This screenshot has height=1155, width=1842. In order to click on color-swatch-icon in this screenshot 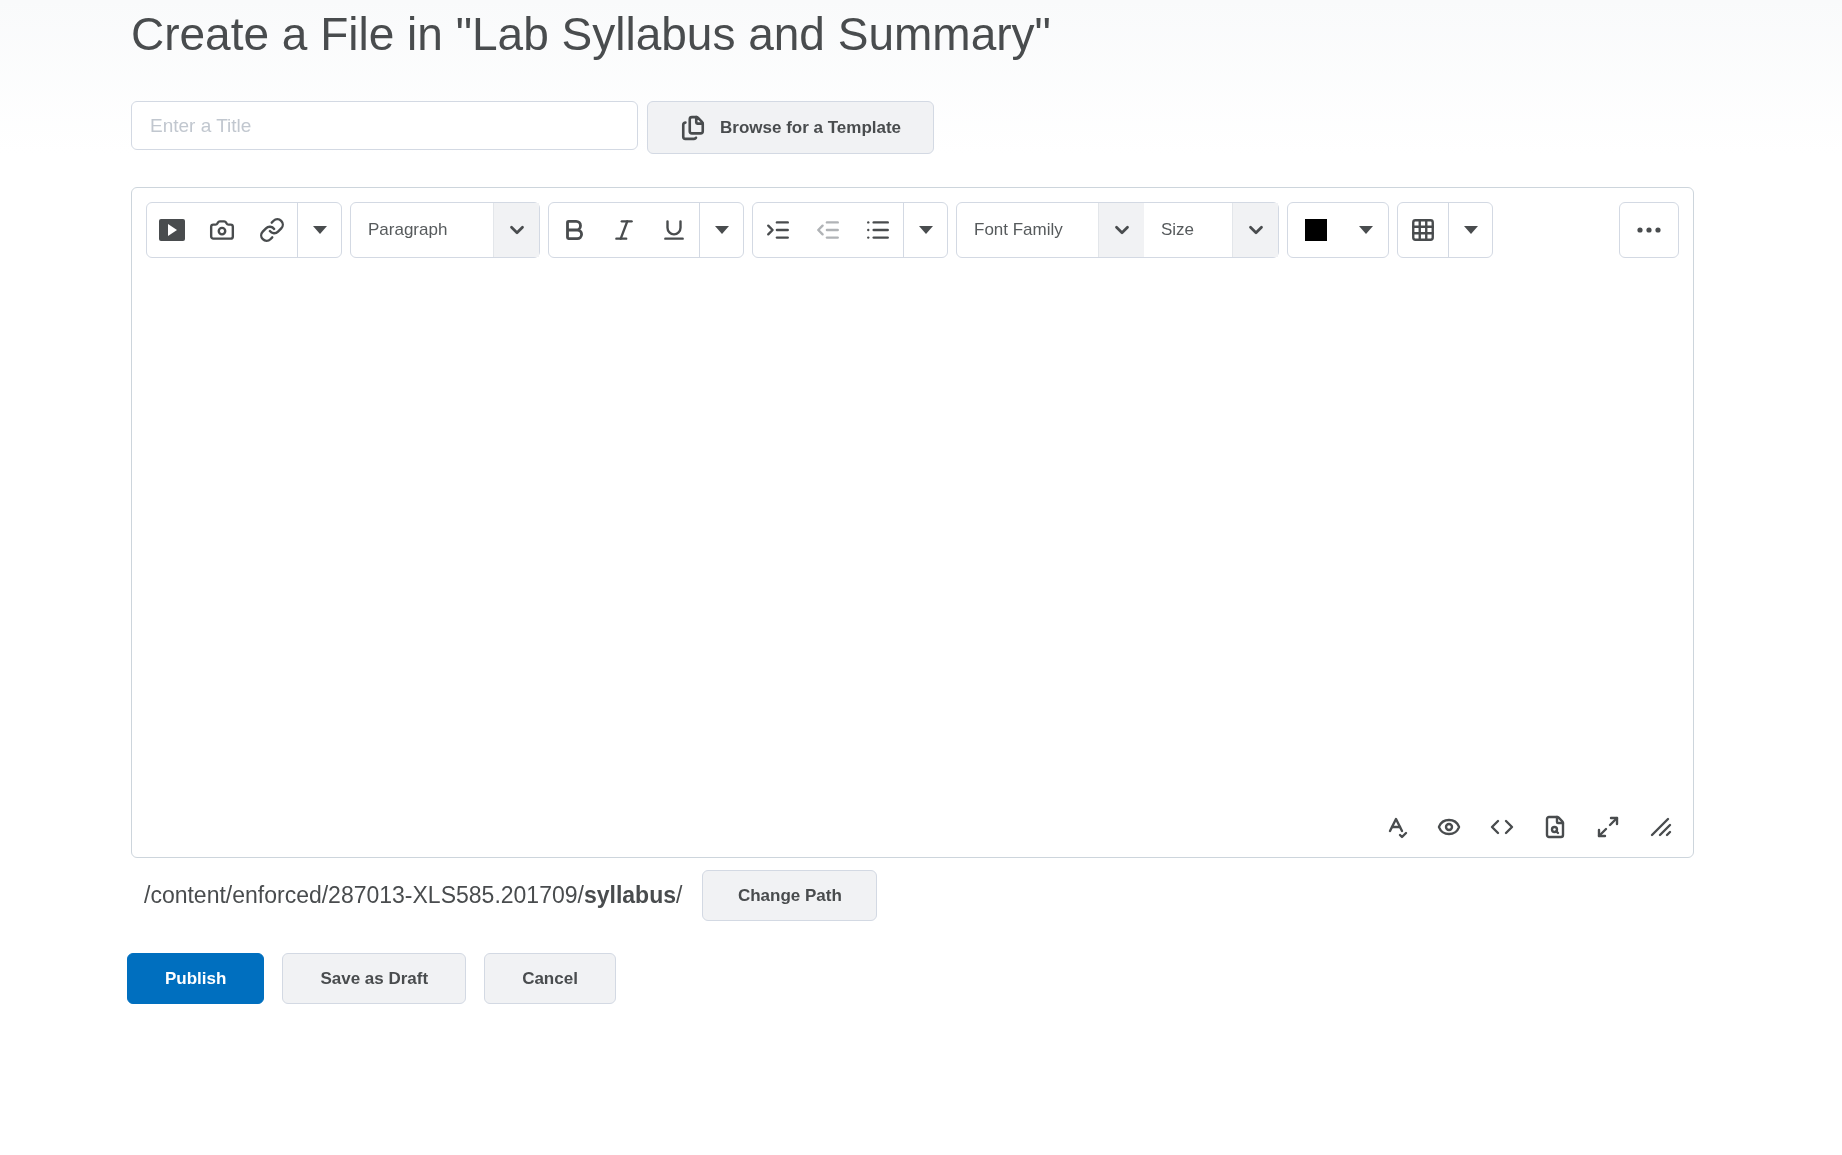, I will do `click(1316, 230)`.